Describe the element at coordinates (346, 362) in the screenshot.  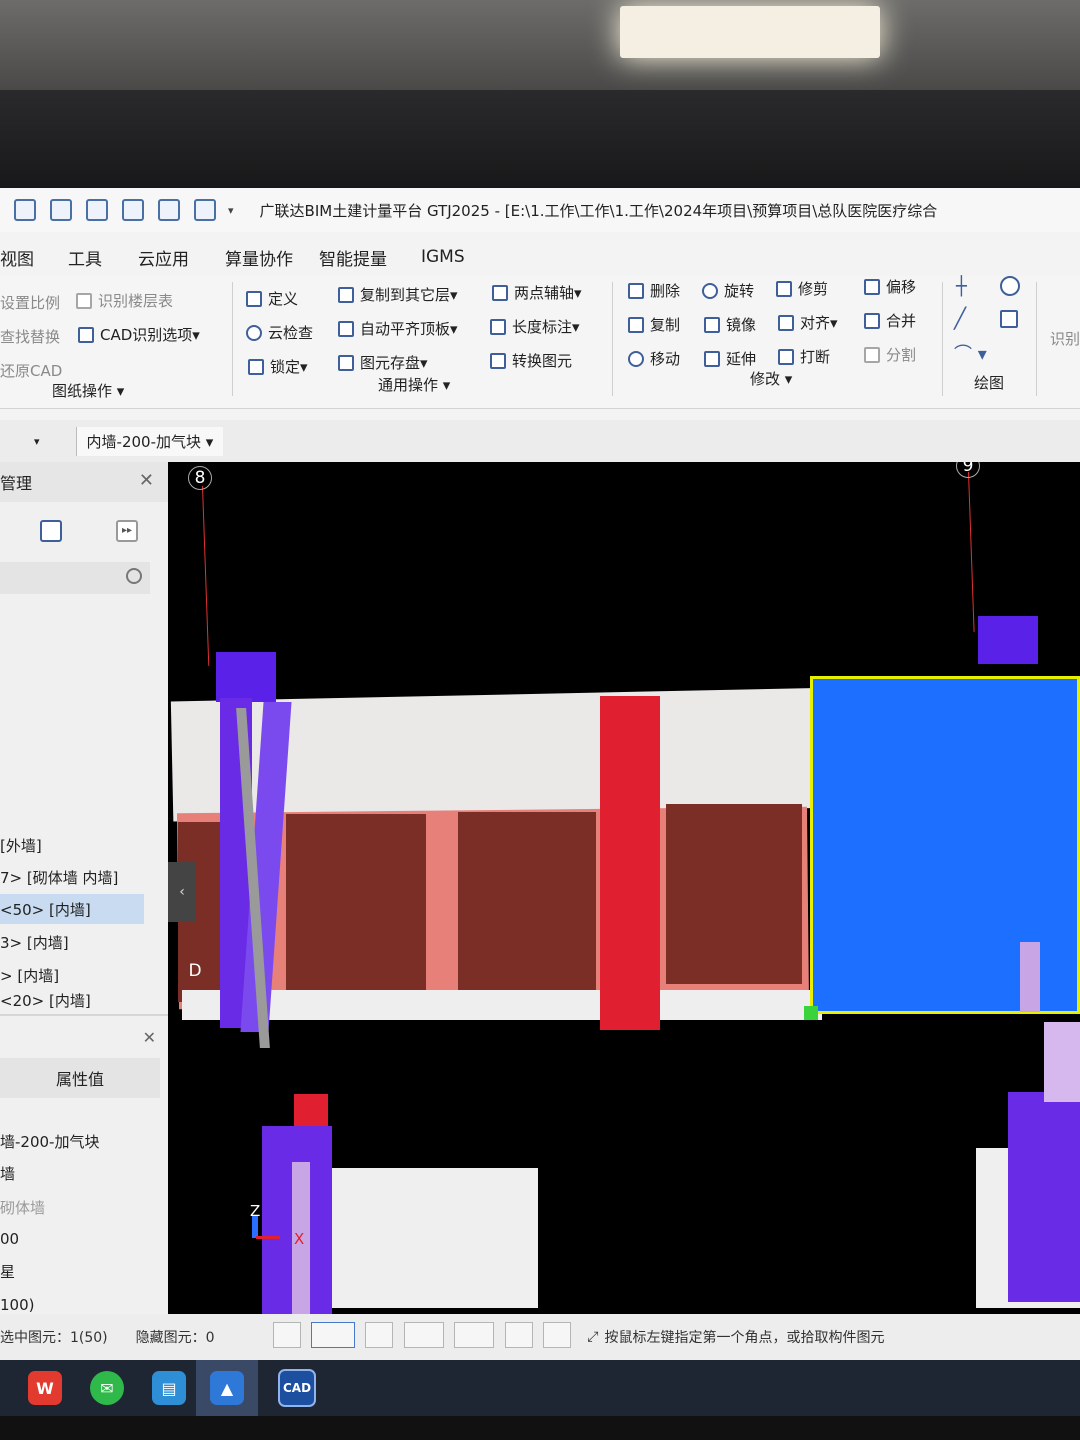
I see `save-element-icon` at that location.